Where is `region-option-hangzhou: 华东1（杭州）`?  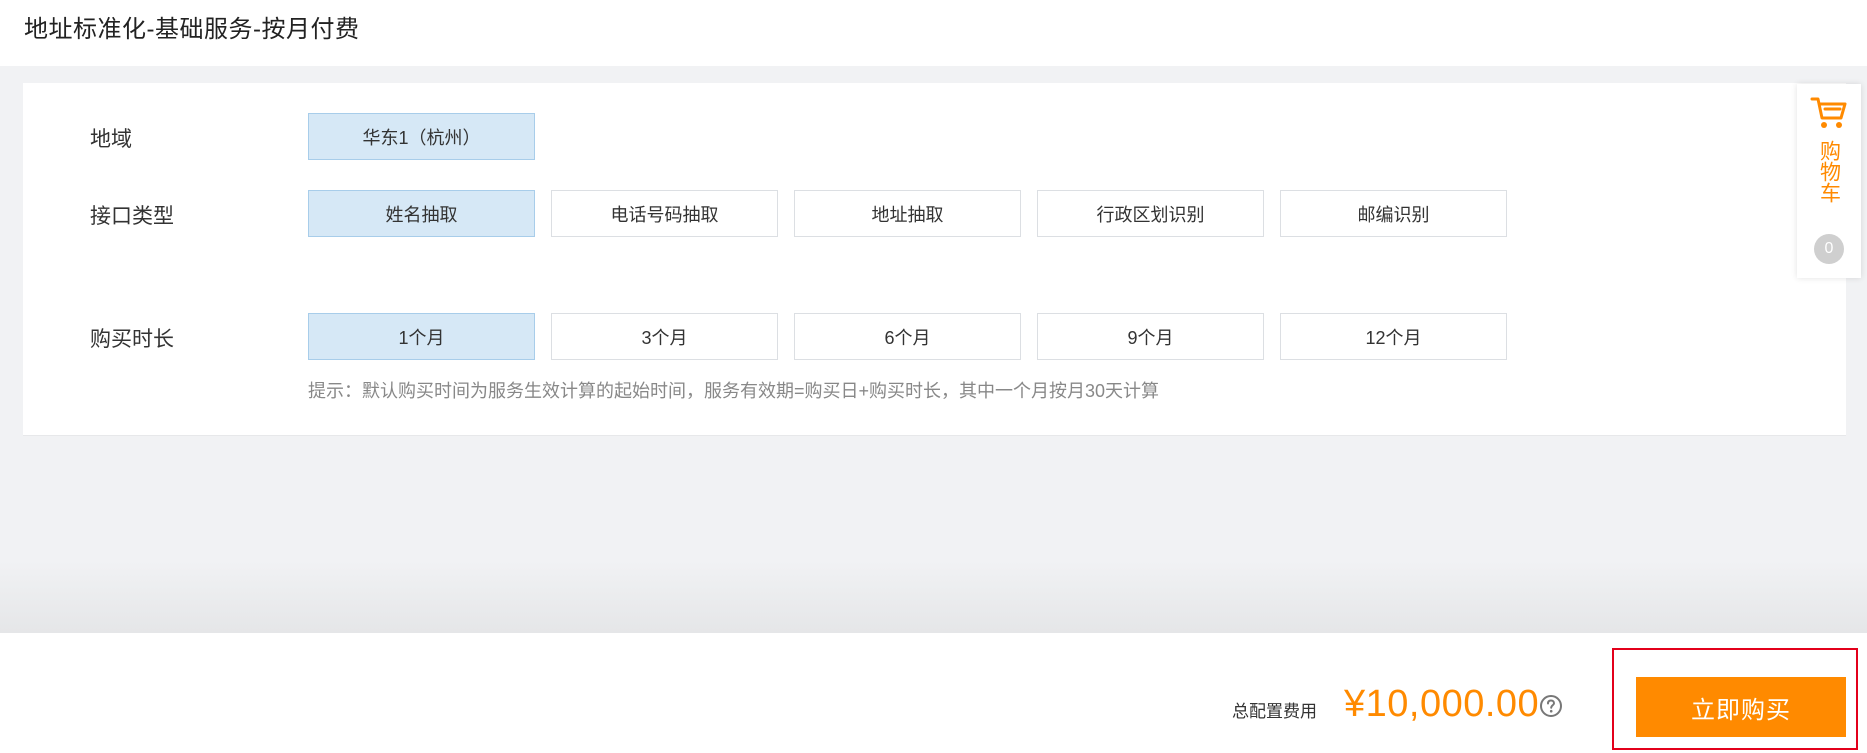 region-option-hangzhou: 华东1（杭州） is located at coordinates (421, 136).